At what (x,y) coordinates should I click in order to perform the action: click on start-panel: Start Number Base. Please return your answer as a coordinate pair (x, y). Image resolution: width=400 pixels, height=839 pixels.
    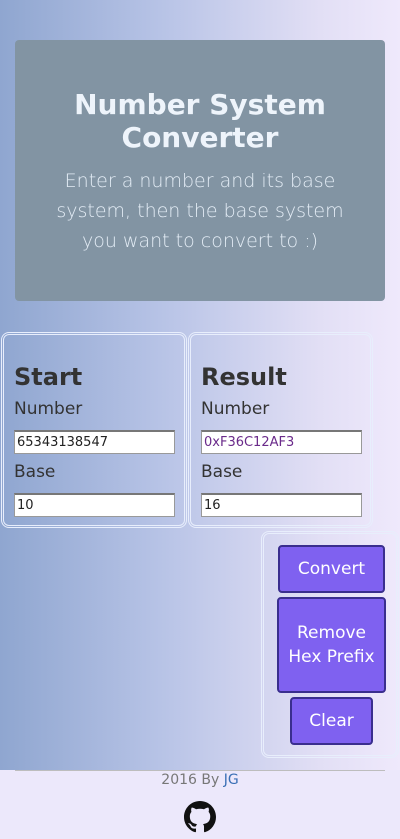
    Looking at the image, I should click on (94, 430).